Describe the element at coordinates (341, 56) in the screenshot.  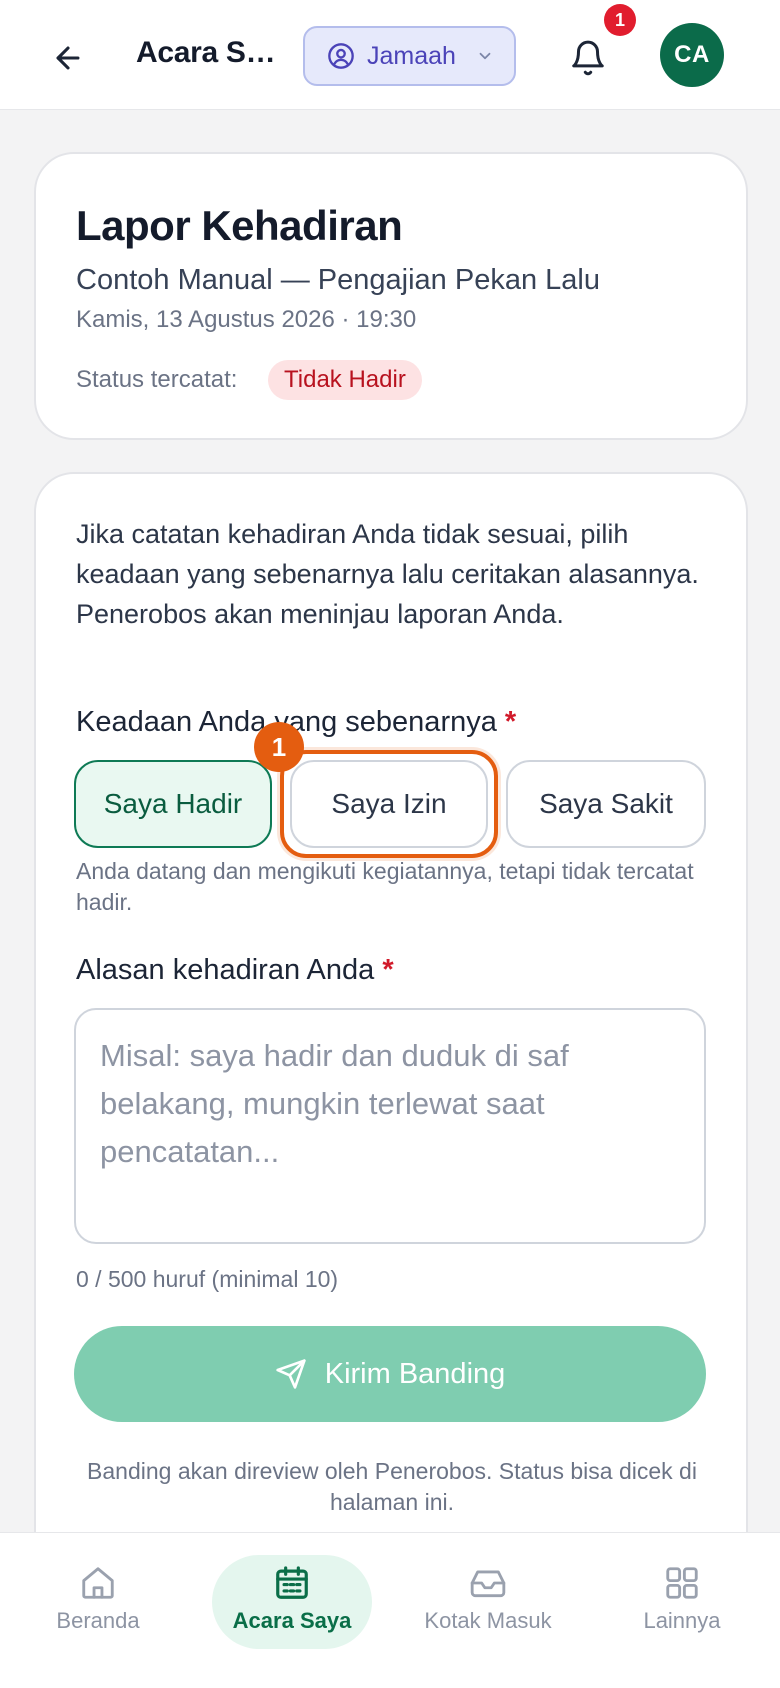
I see `user-circle-icon` at that location.